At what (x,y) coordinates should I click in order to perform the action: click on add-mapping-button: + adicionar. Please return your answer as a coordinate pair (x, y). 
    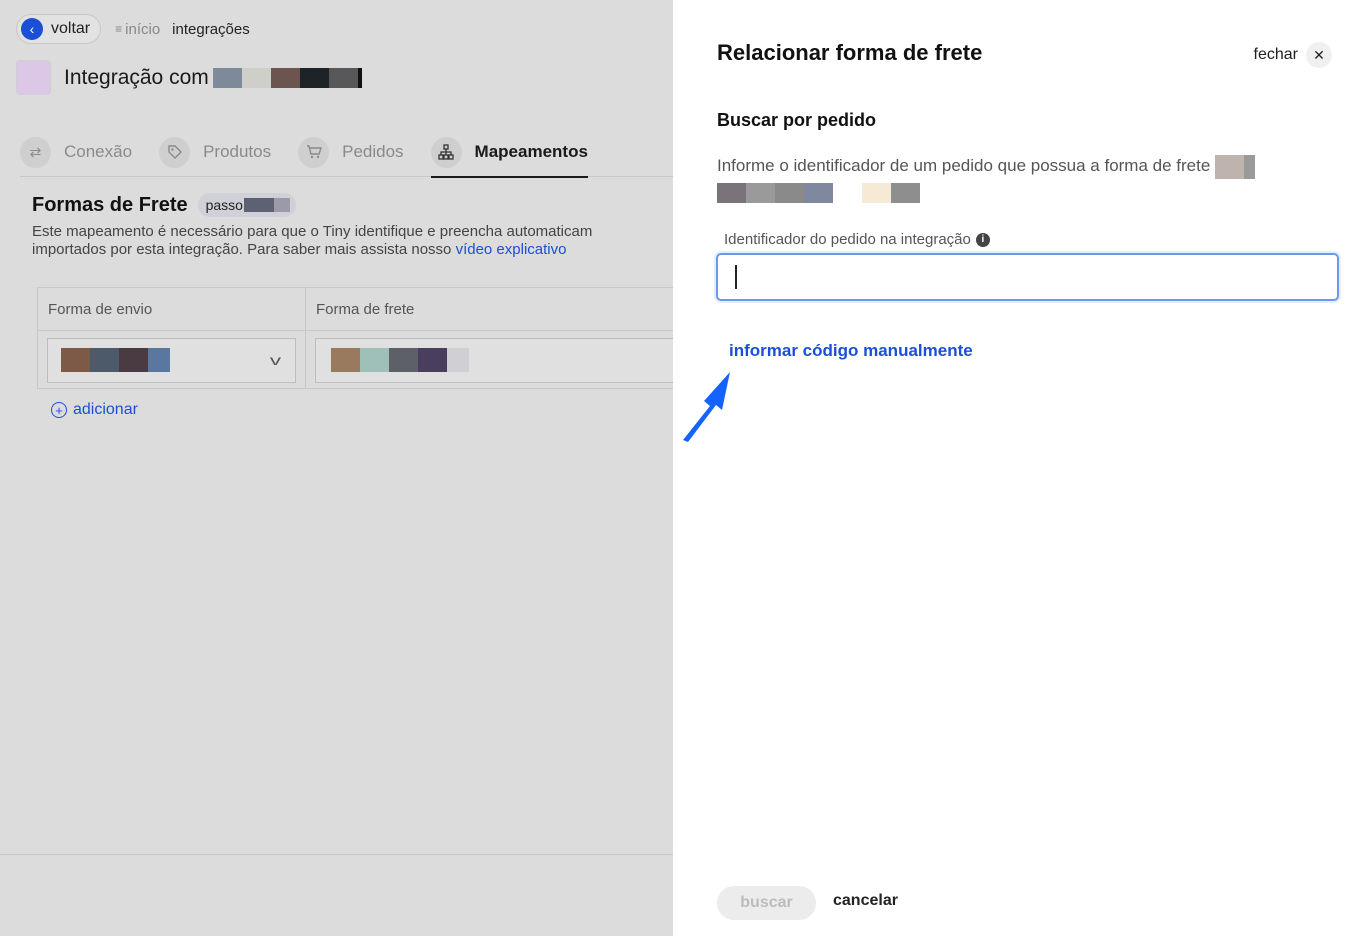
    Looking at the image, I should click on (94, 410).